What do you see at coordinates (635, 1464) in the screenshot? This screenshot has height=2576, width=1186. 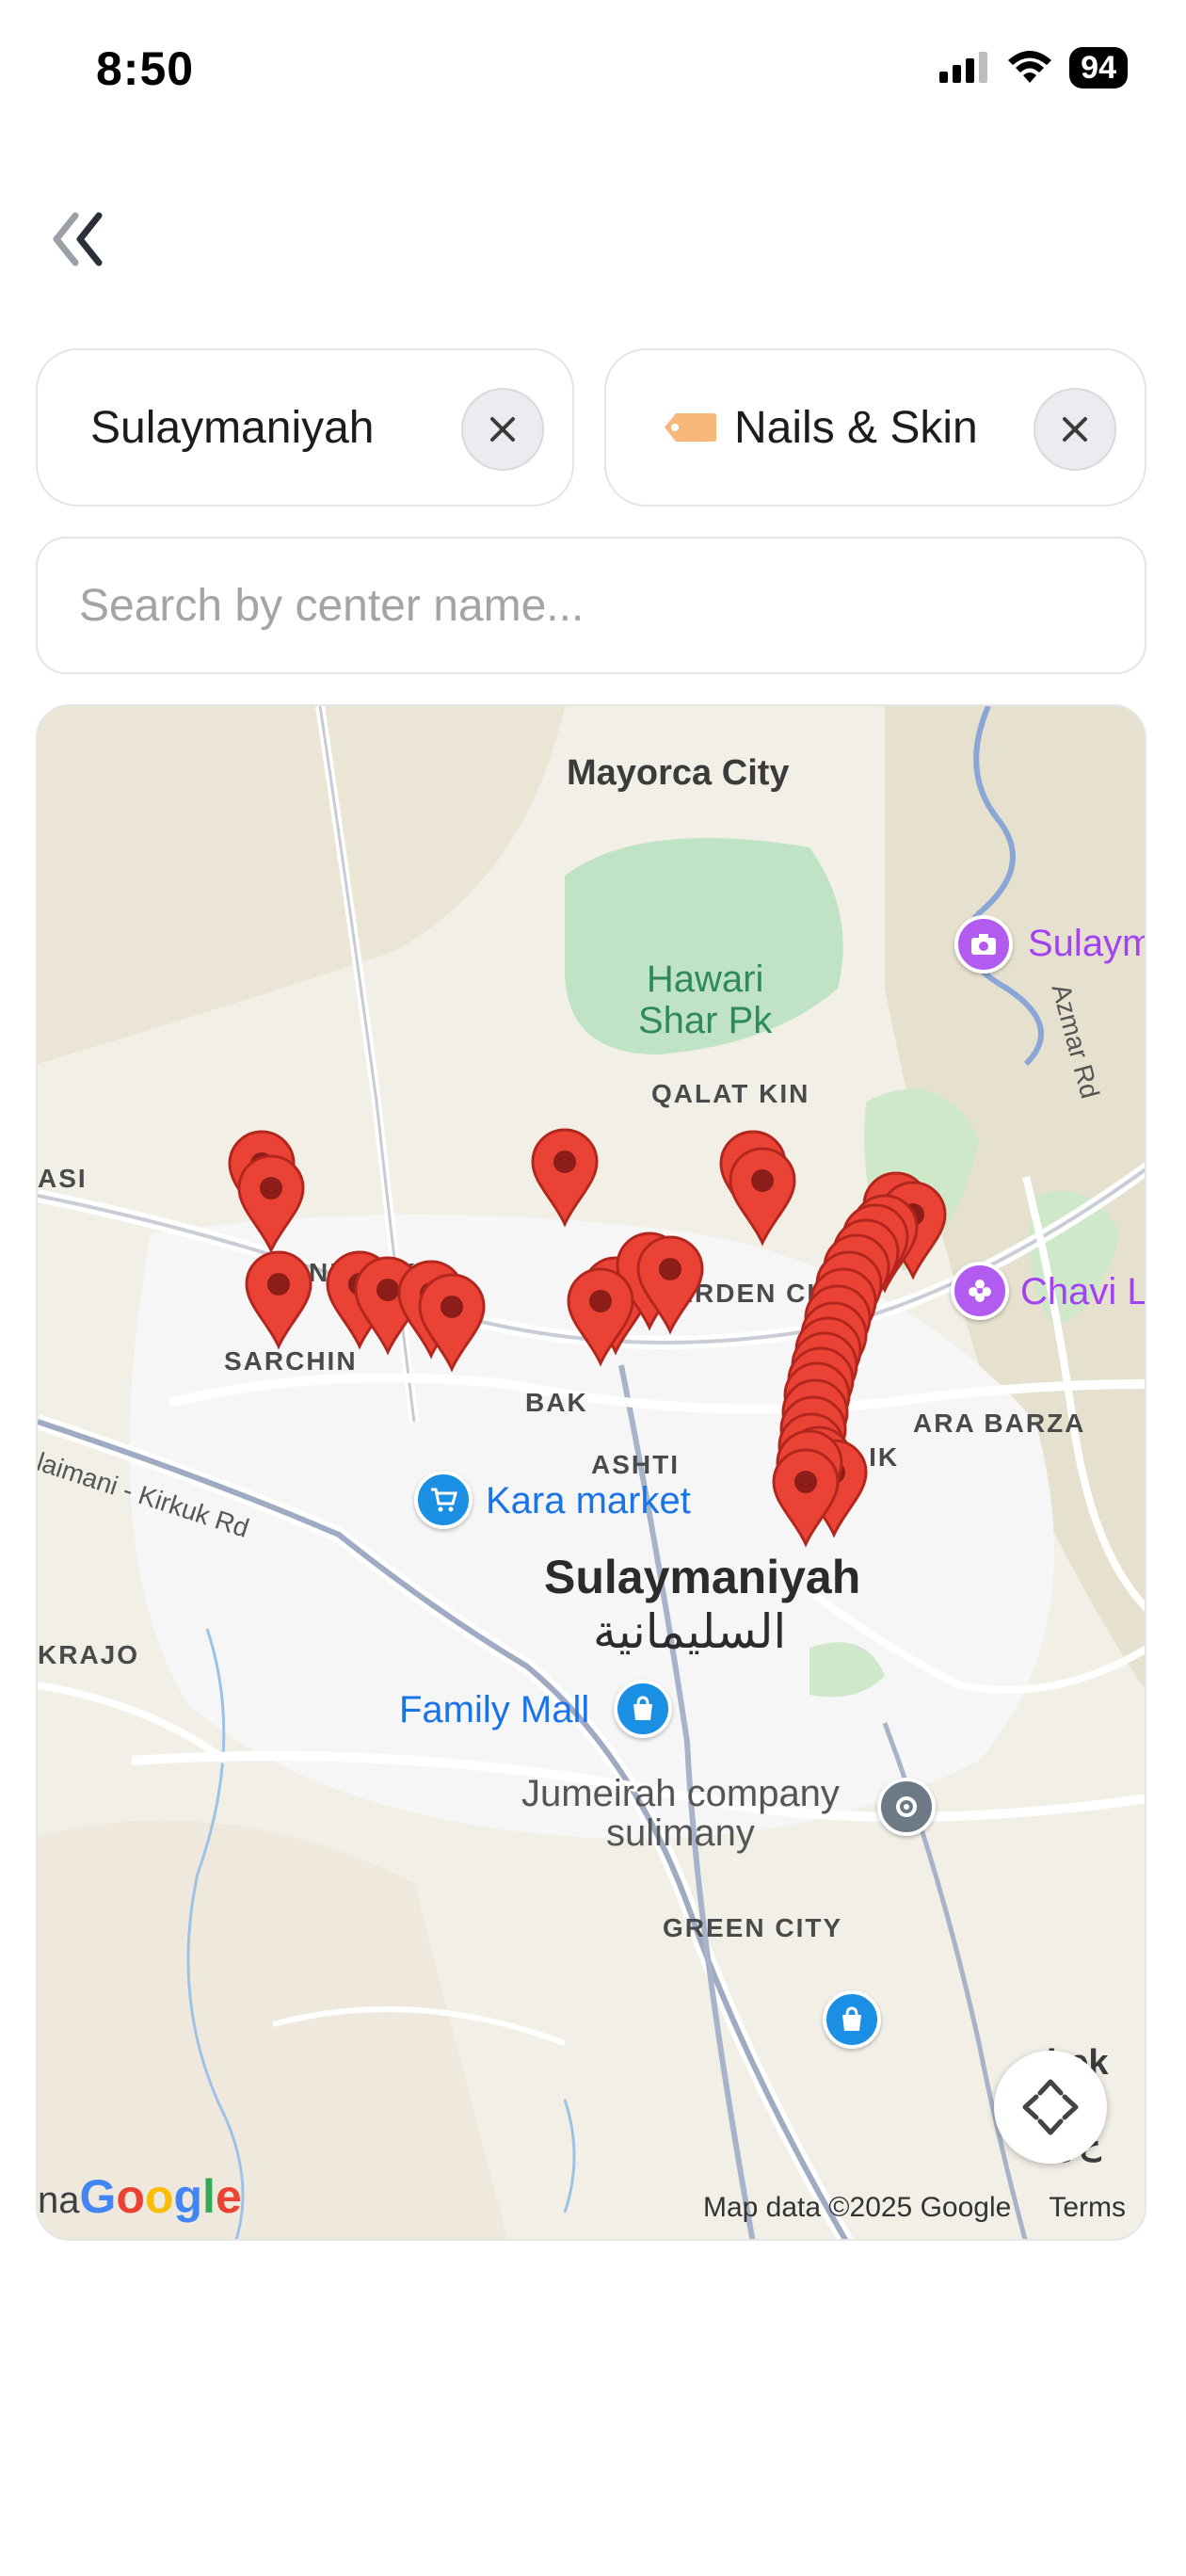 I see `label-ashti: ASHTI` at bounding box center [635, 1464].